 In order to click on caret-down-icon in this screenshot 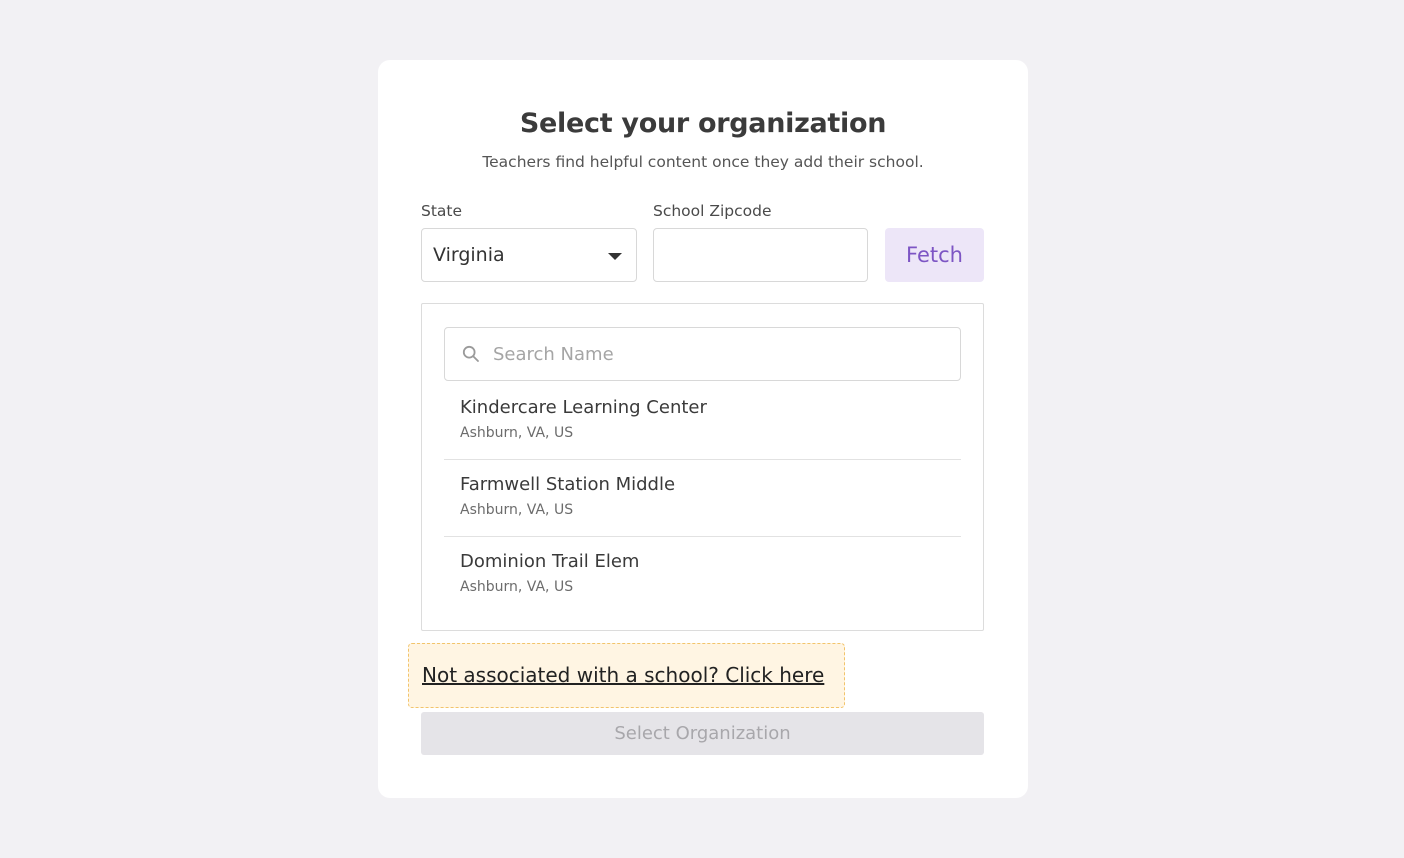, I will do `click(615, 256)`.